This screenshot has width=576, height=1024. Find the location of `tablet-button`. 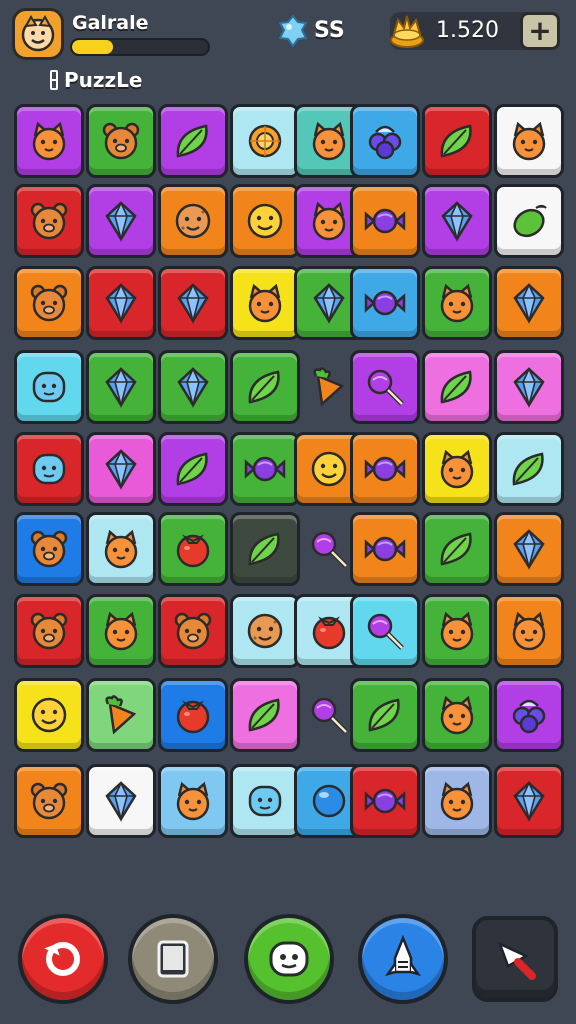

tablet-button is located at coordinates (173, 959).